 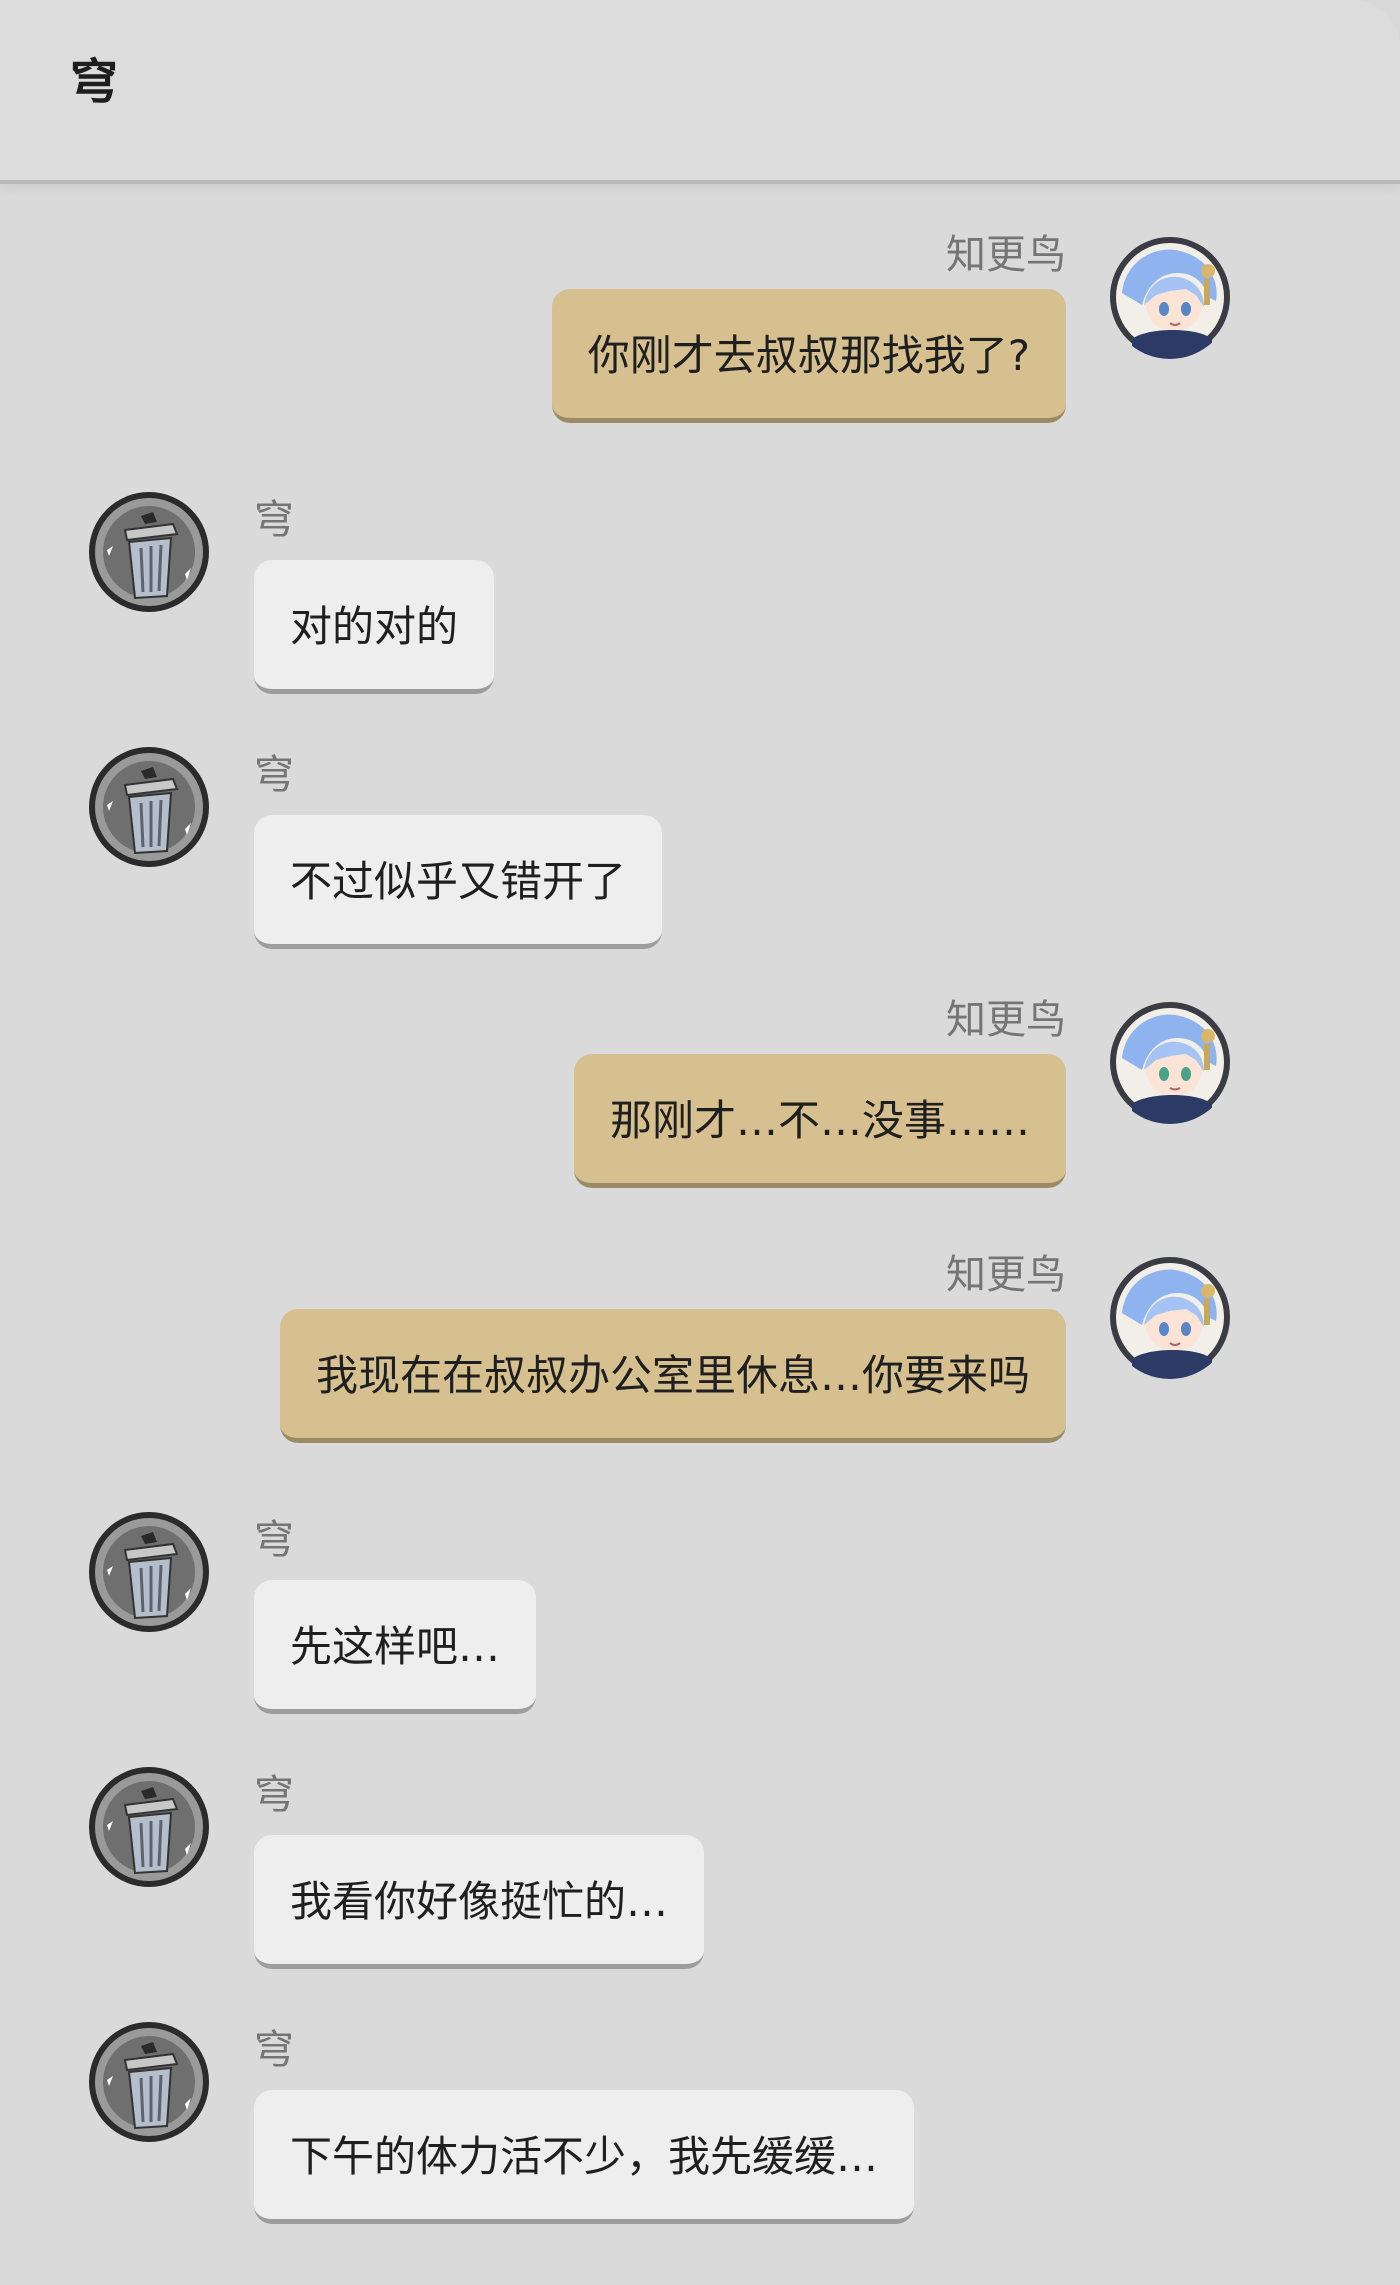 I want to click on message-bubble: 对的对的, so click(x=374, y=627).